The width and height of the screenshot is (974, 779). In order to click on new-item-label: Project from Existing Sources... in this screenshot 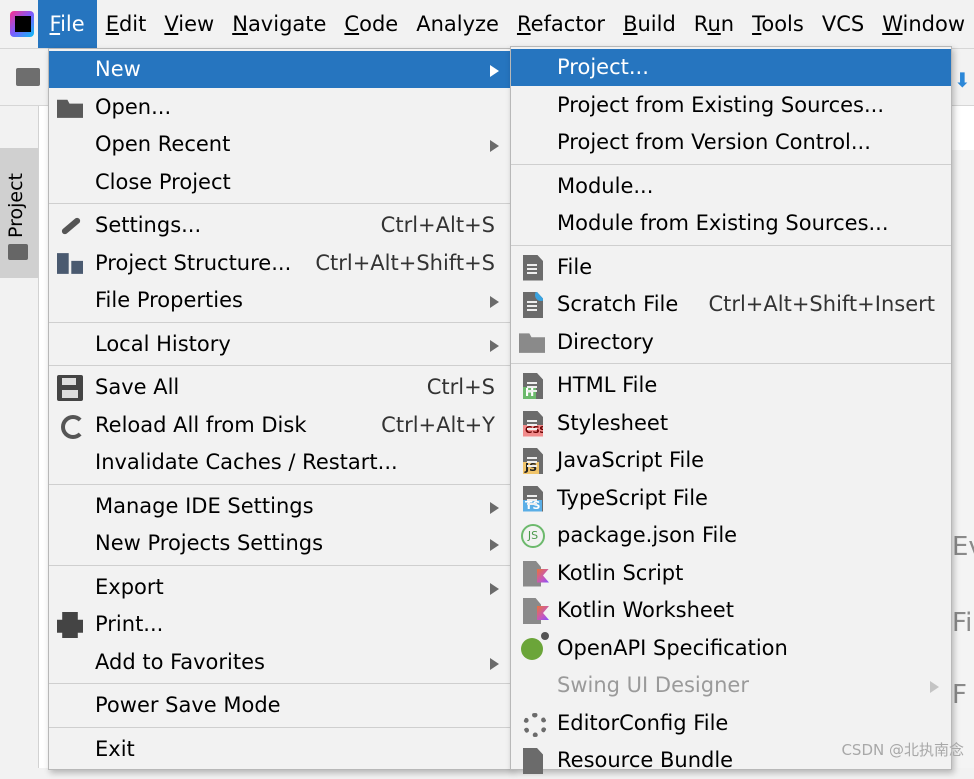, I will do `click(721, 104)`.